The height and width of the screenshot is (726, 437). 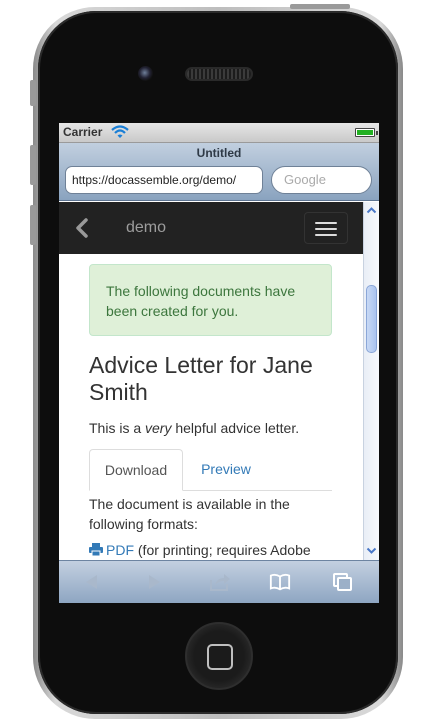 What do you see at coordinates (219, 74) in the screenshot?
I see `earpiece-speaker` at bounding box center [219, 74].